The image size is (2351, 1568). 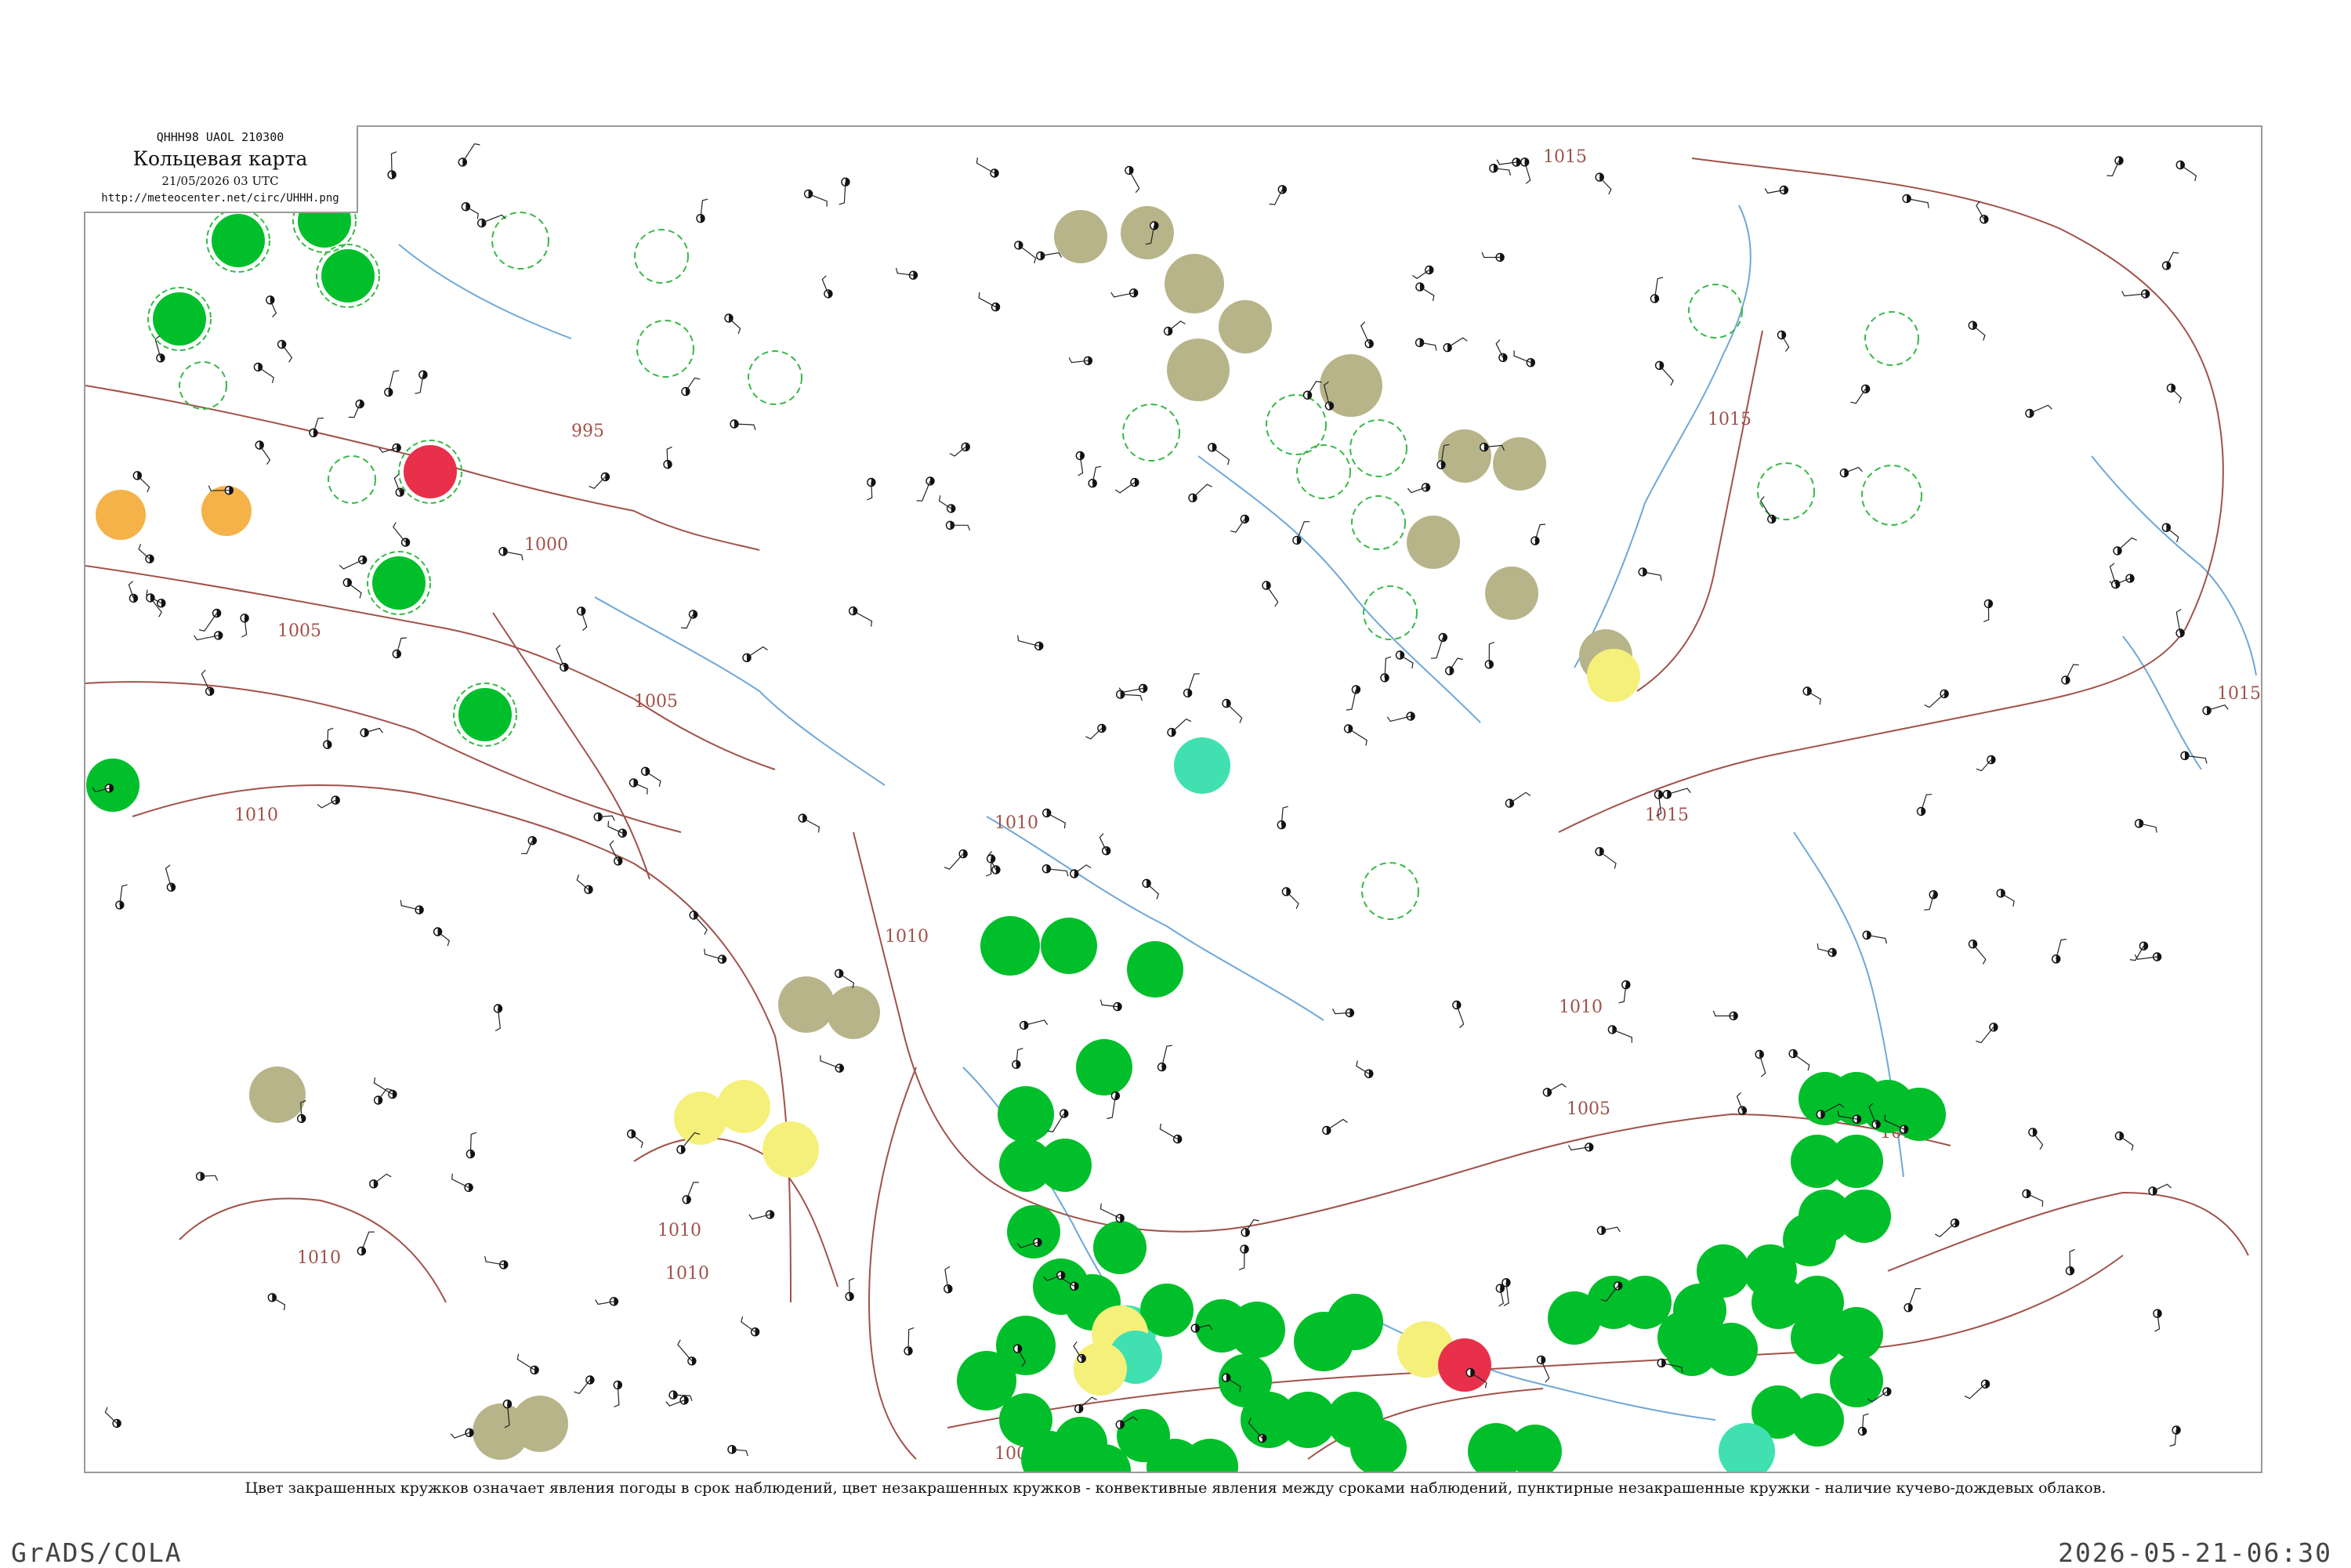 What do you see at coordinates (2239, 694) in the screenshot?
I see `isobar-label-1015-east: 1015` at bounding box center [2239, 694].